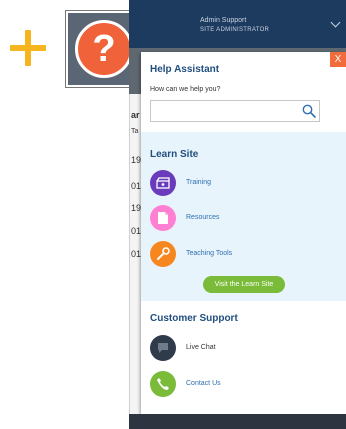 This screenshot has height=429, width=346. I want to click on app-header, so click(237, 24).